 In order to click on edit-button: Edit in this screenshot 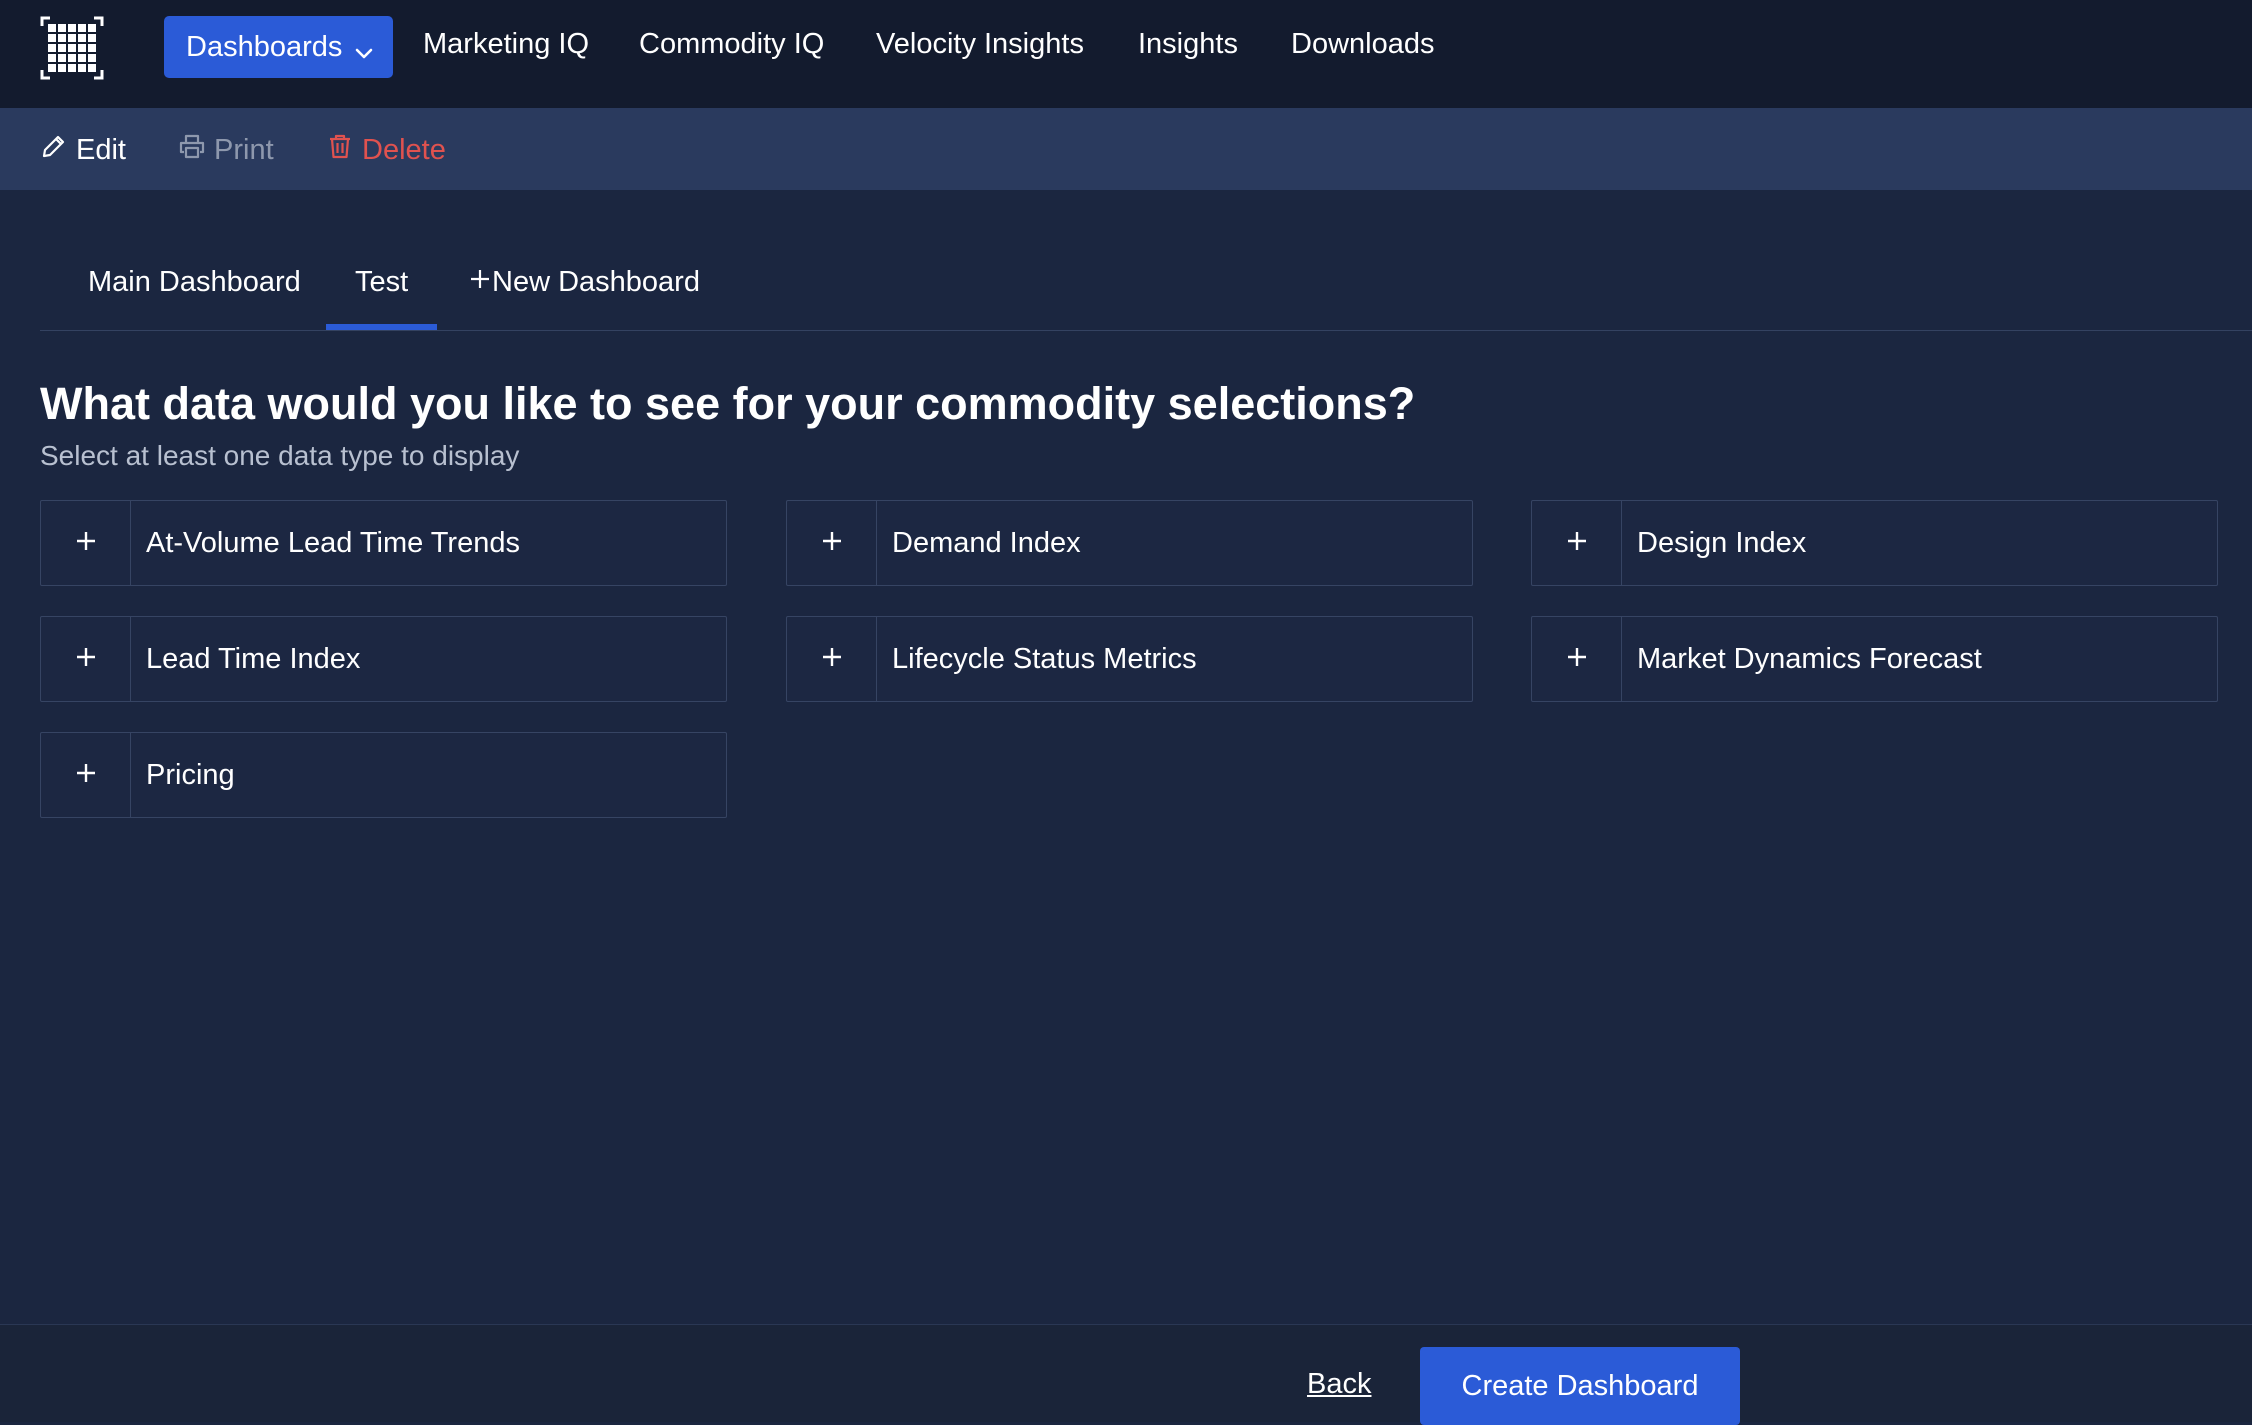, I will do `click(83, 150)`.